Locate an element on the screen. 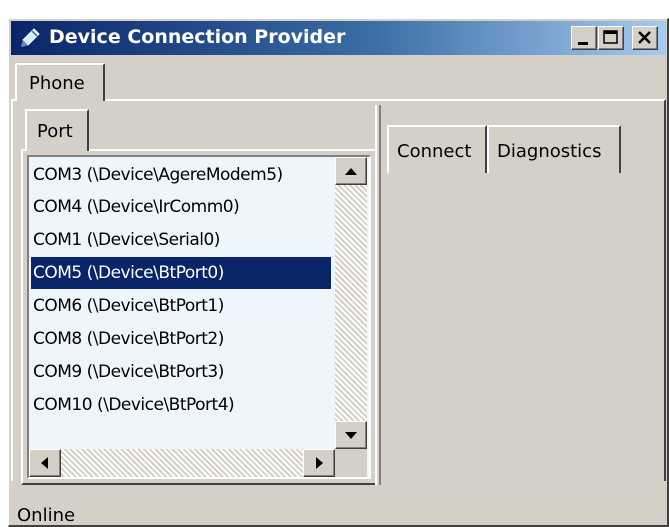 The width and height of the screenshot is (669, 527). port-list-item: COM10 (\Device\BtPort4) is located at coordinates (181, 405).